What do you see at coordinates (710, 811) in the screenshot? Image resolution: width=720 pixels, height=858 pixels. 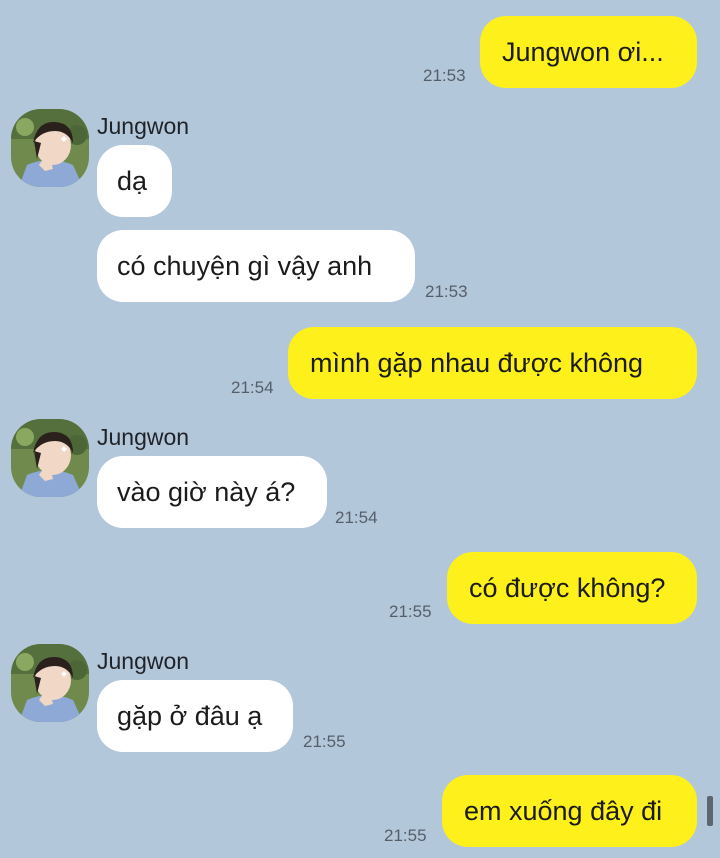 I see `scrollbar` at bounding box center [710, 811].